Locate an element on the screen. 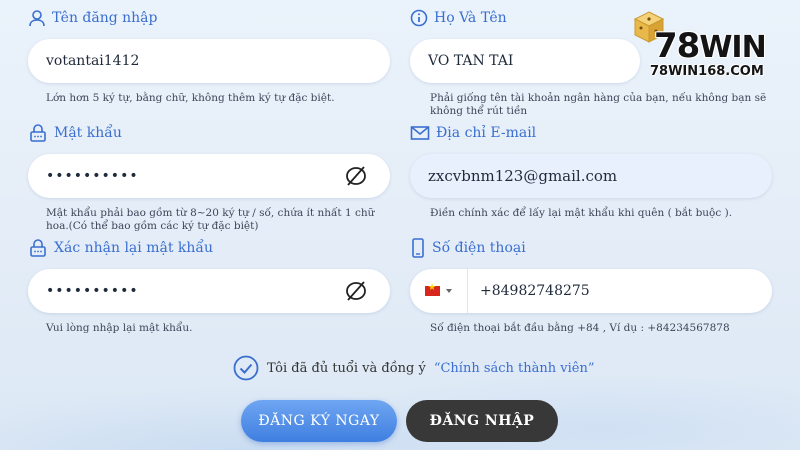 The width and height of the screenshot is (800, 450). confirm-password-label: Xác nhận lại mật khẩu is located at coordinates (209, 248).